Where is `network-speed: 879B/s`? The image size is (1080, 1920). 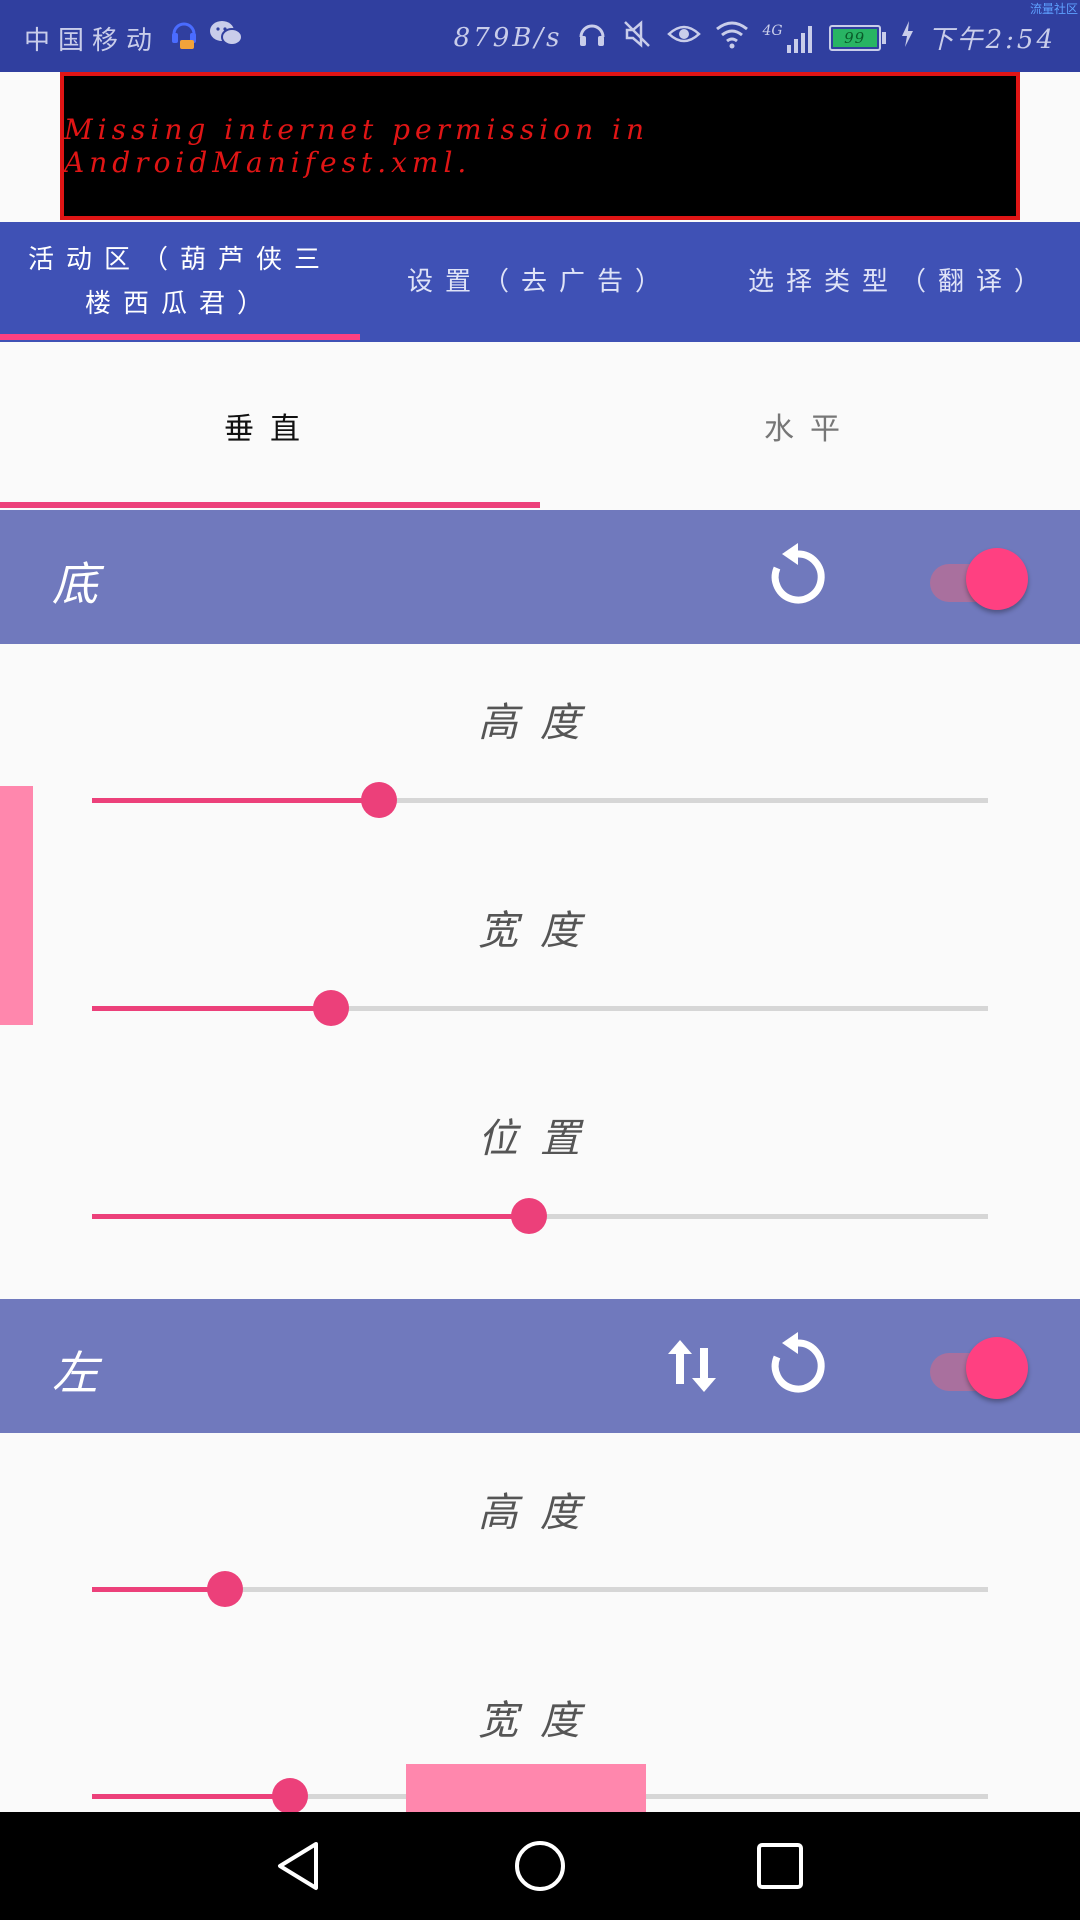 network-speed: 879B/s is located at coordinates (508, 37).